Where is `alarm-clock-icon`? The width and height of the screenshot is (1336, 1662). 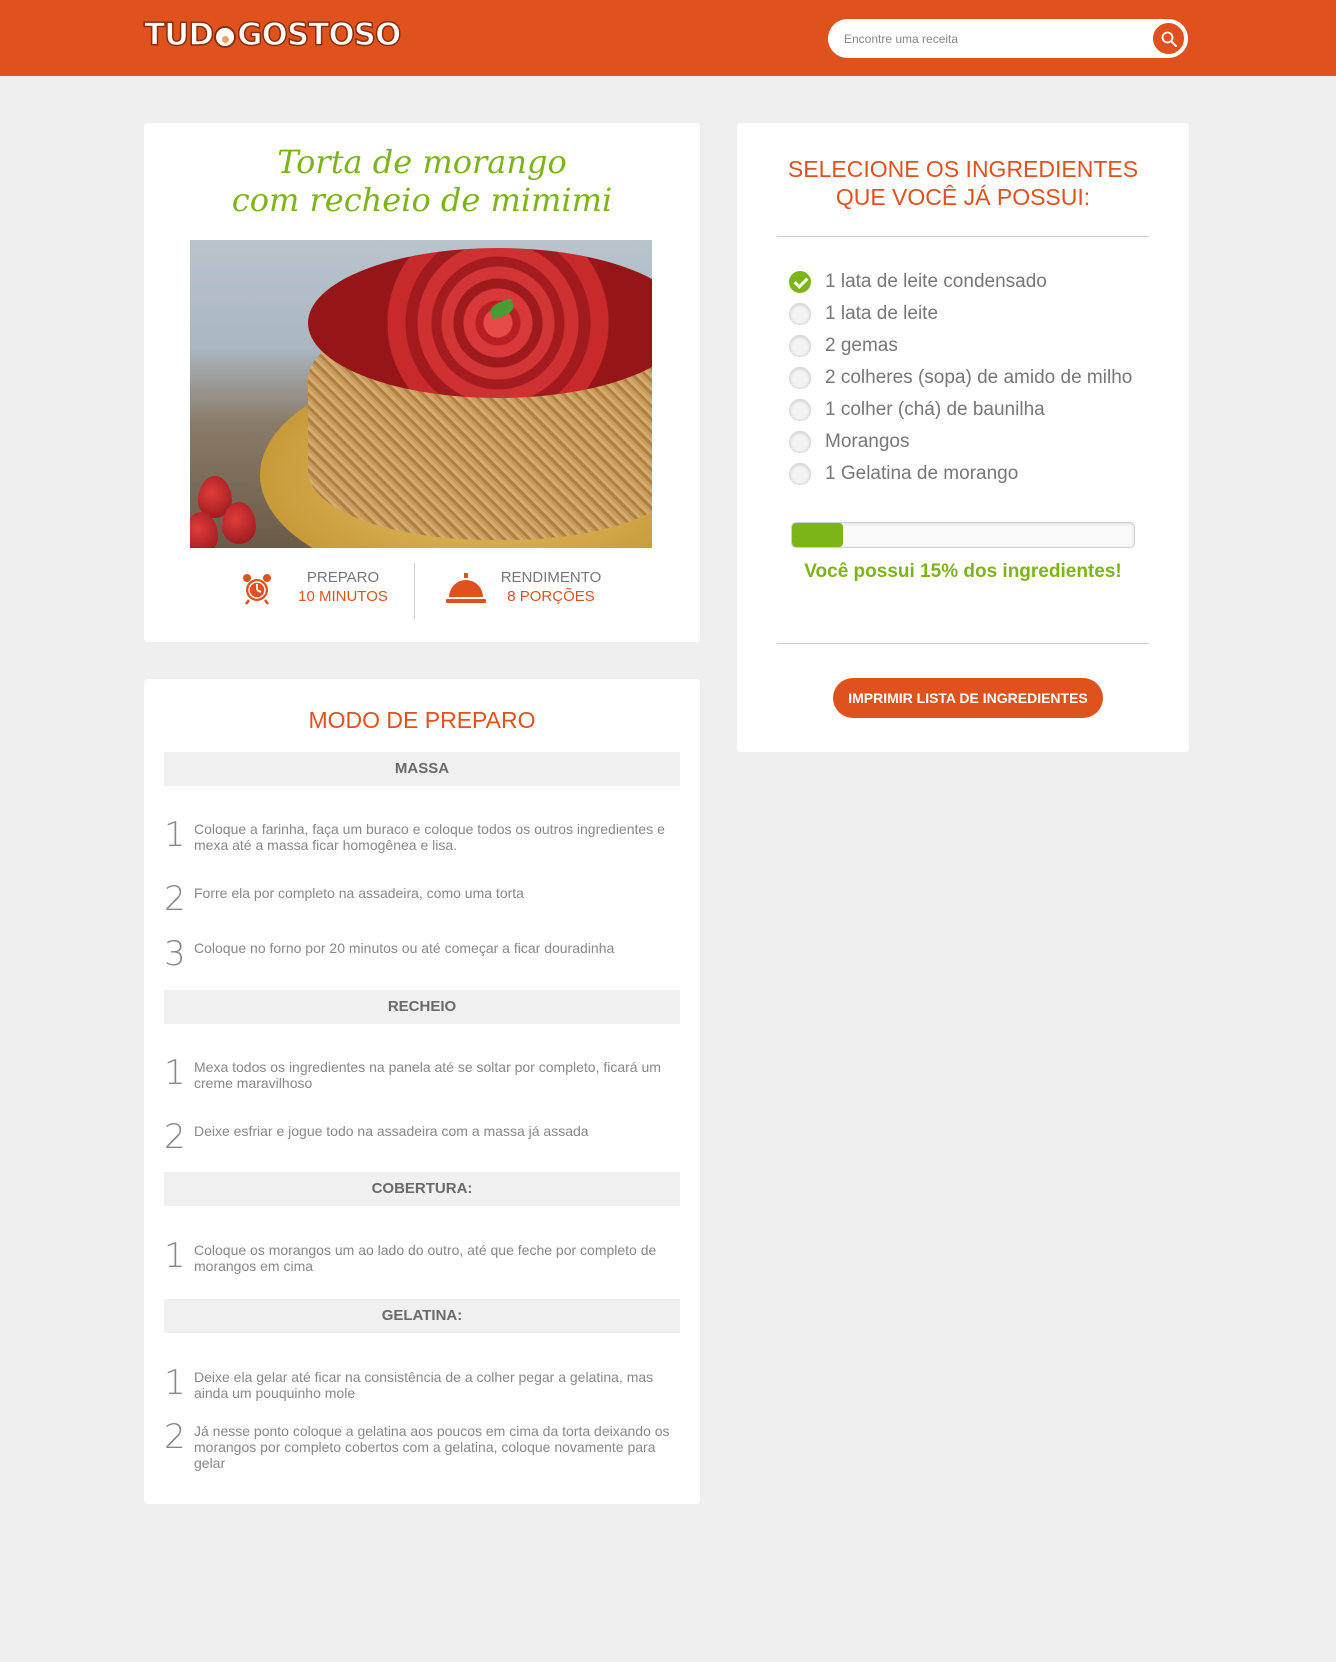 alarm-clock-icon is located at coordinates (257, 589).